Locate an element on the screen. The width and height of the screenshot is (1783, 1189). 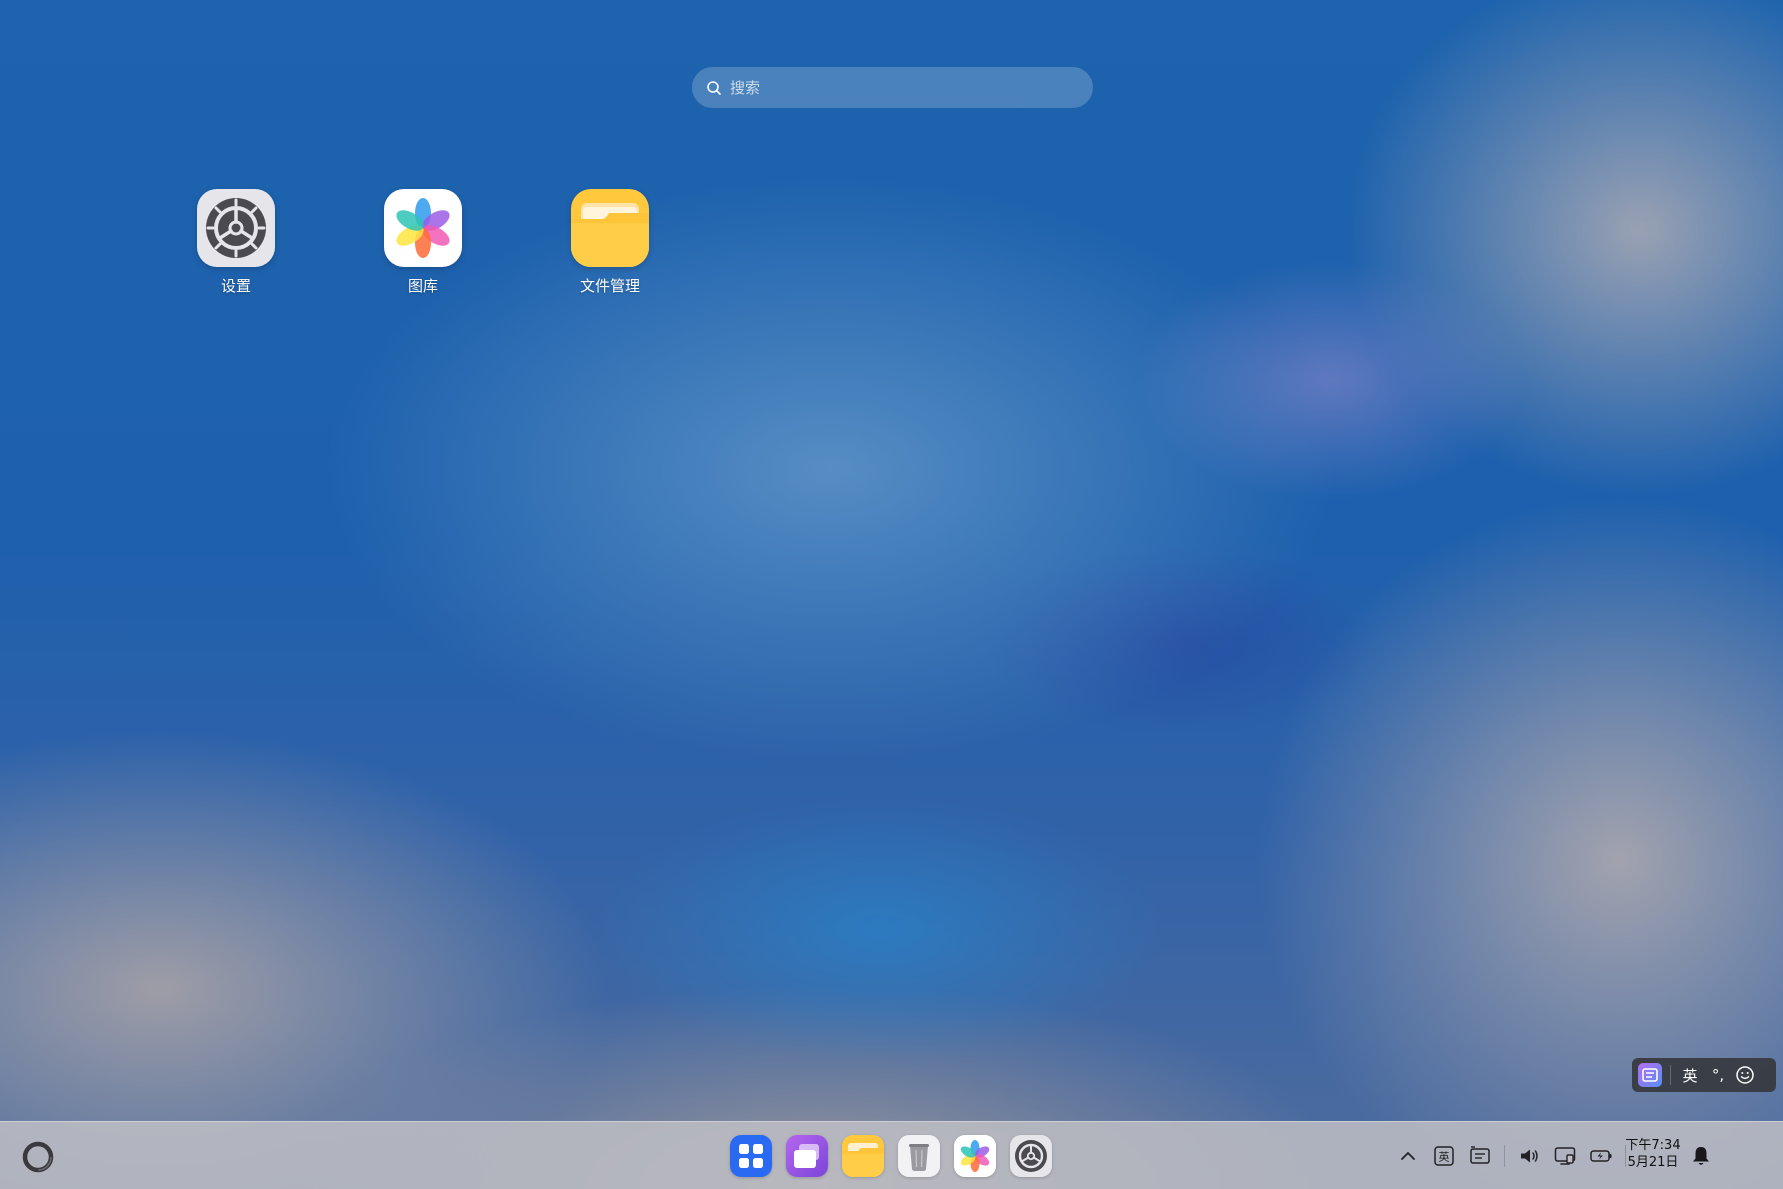
app-label-settings: 设置 is located at coordinates (235, 286).